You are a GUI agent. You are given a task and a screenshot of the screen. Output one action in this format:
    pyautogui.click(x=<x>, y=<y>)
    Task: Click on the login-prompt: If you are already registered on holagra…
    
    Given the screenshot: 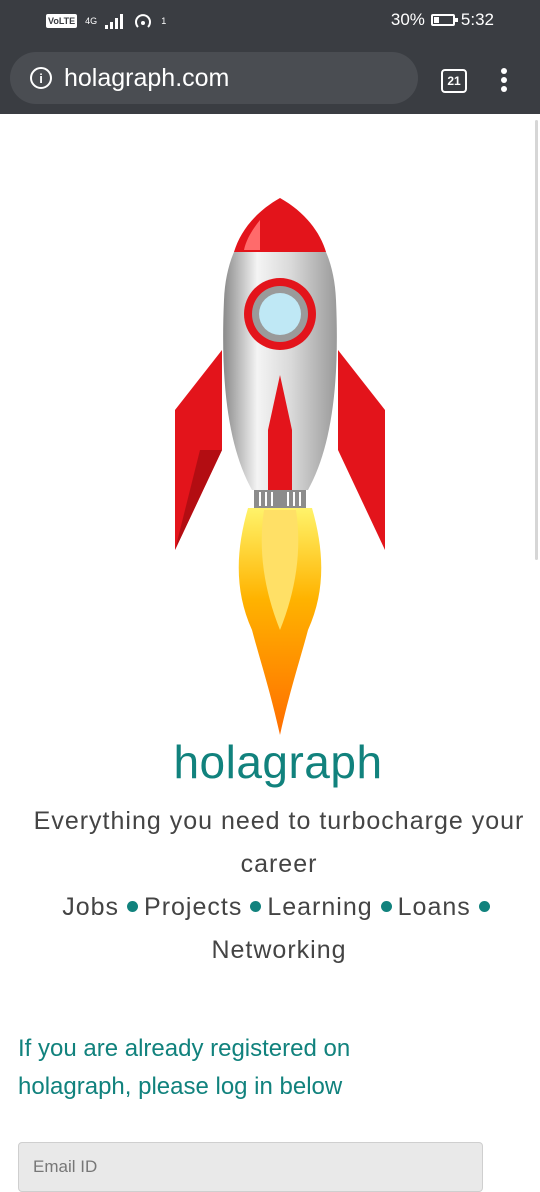 What is the action you would take?
    pyautogui.click(x=184, y=1067)
    